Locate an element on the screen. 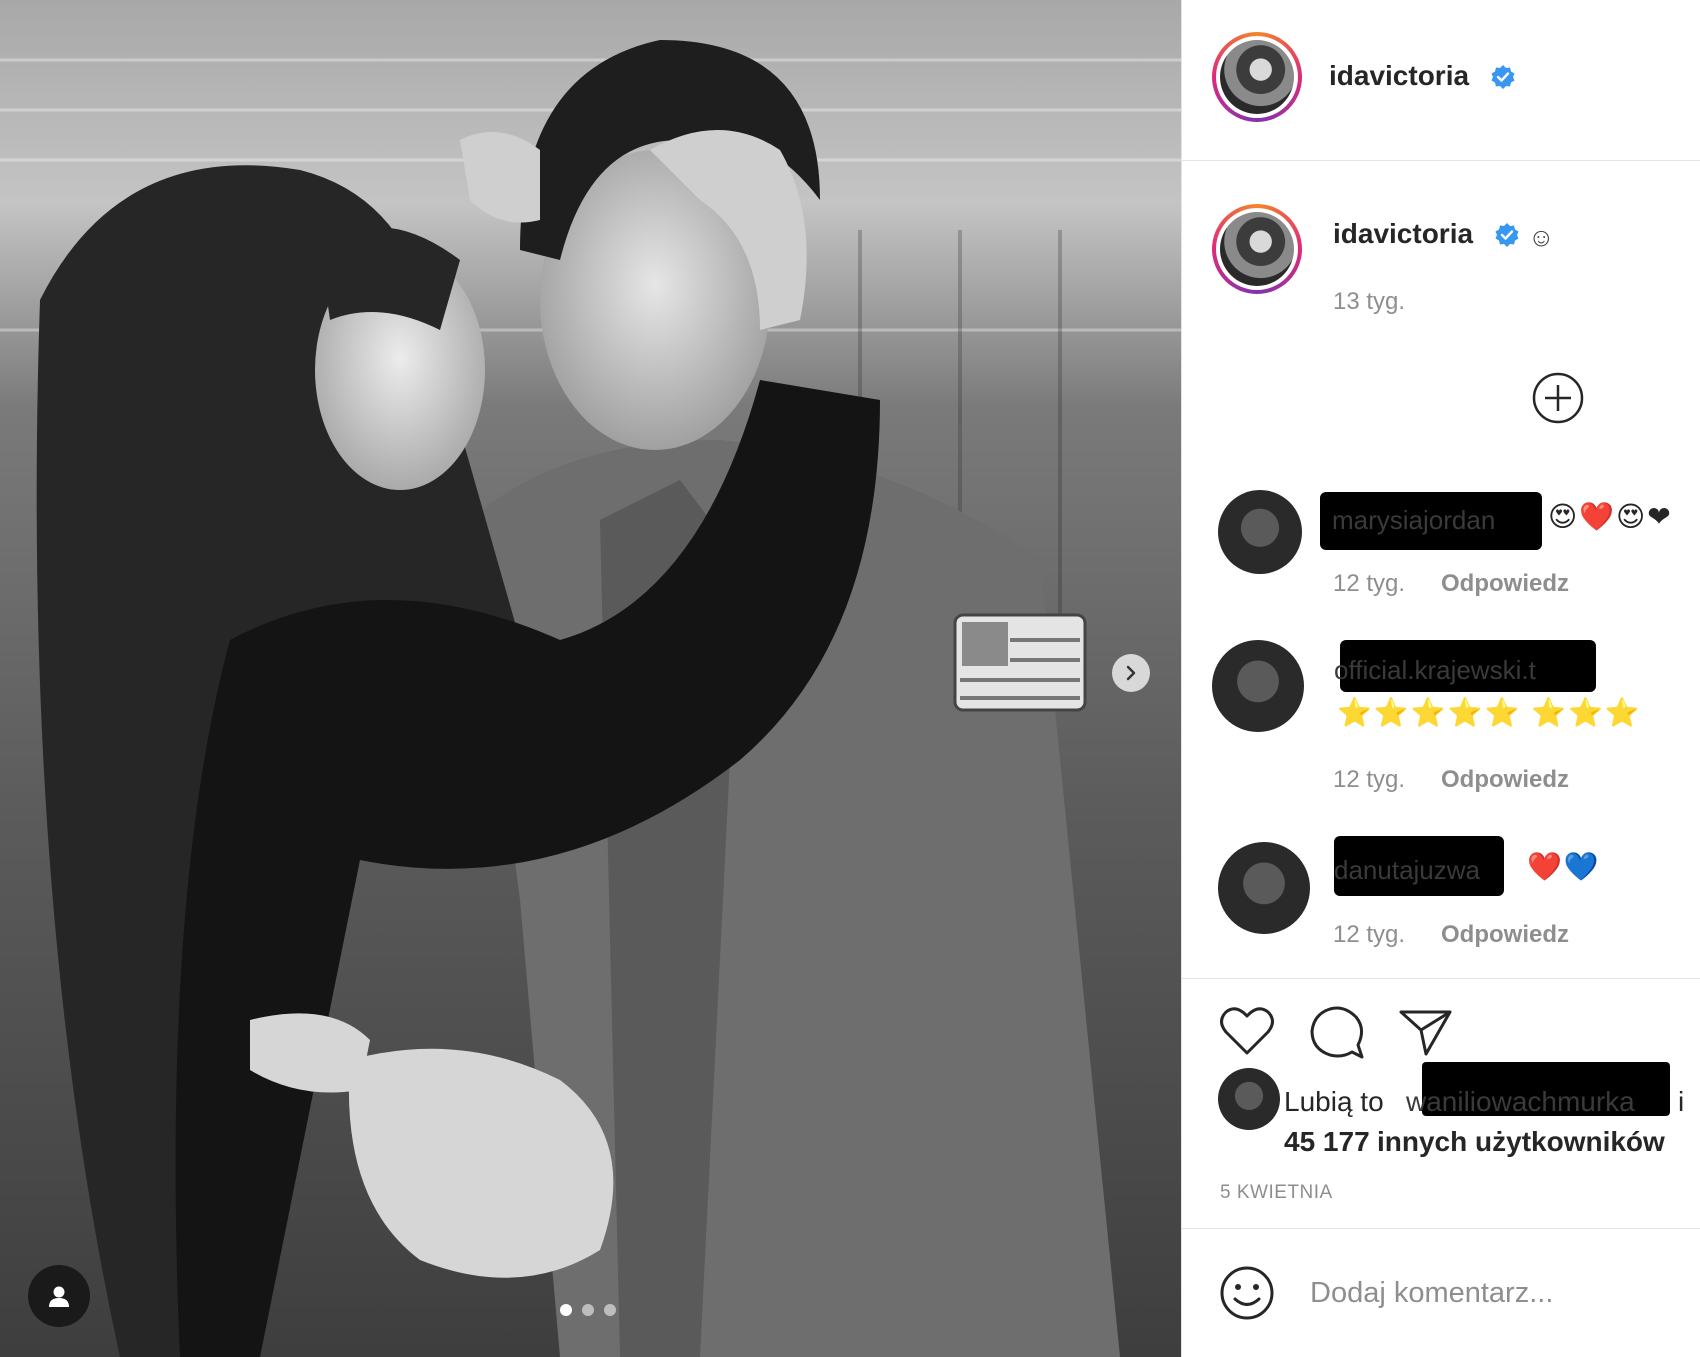 The image size is (1700, 1357). smile-icon is located at coordinates (1247, 1293).